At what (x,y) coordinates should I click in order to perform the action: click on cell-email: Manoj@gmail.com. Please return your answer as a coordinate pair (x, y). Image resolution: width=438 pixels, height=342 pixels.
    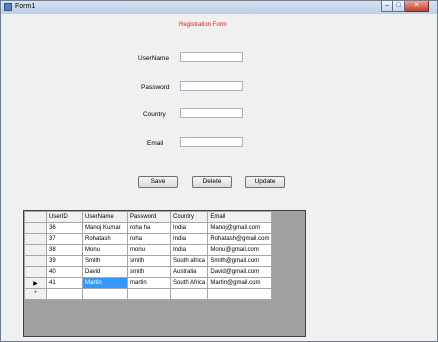
    Looking at the image, I should click on (240, 228).